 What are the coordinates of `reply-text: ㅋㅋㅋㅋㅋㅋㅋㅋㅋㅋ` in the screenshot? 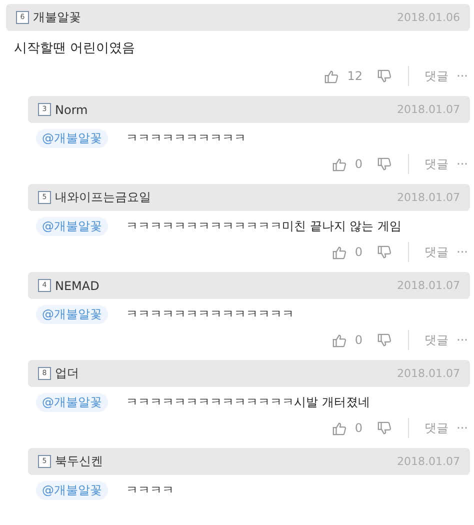 It's located at (186, 138).